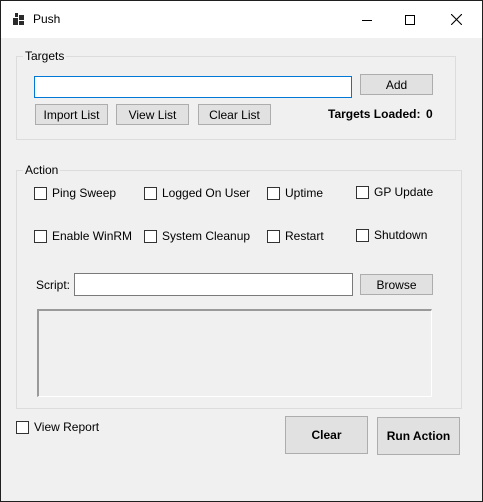 This screenshot has height=502, width=483. Describe the element at coordinates (71, 114) in the screenshot. I see `import-list-button: Import List` at that location.